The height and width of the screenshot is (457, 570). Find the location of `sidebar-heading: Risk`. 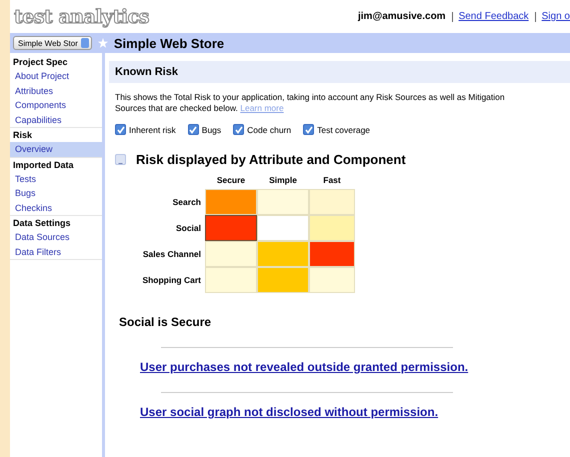

sidebar-heading: Risk is located at coordinates (23, 135).